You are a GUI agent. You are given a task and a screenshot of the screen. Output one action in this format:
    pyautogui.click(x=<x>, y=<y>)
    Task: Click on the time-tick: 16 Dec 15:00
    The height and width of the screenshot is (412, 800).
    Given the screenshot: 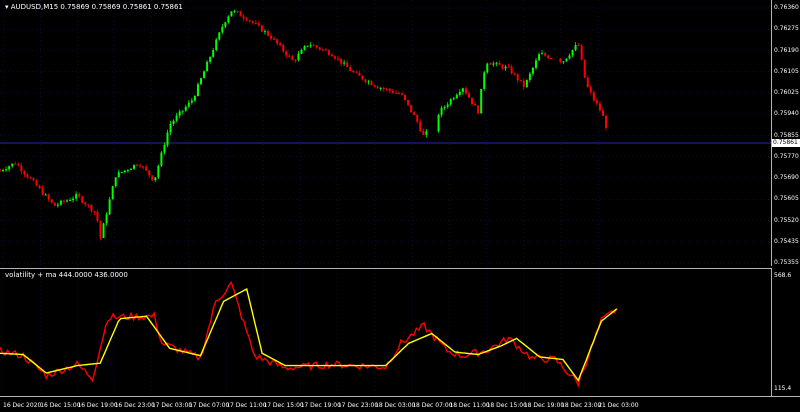 What is the action you would take?
    pyautogui.click(x=60, y=405)
    